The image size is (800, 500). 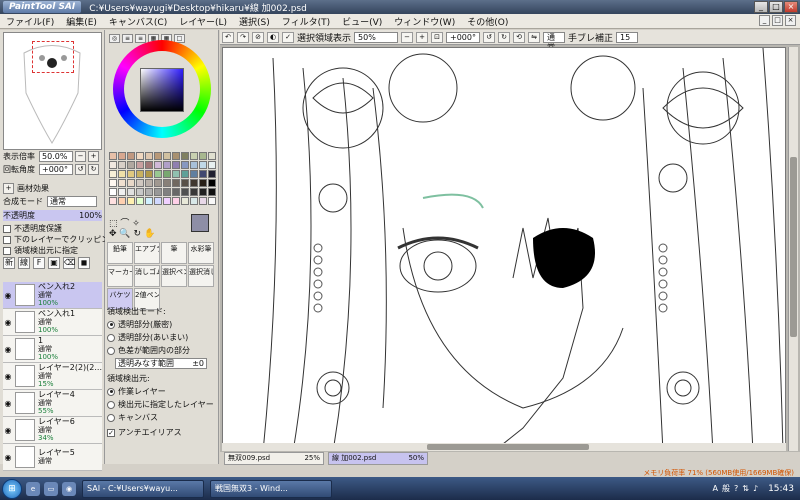 I want to click on deselect-icon: ⊘, so click(x=258, y=37).